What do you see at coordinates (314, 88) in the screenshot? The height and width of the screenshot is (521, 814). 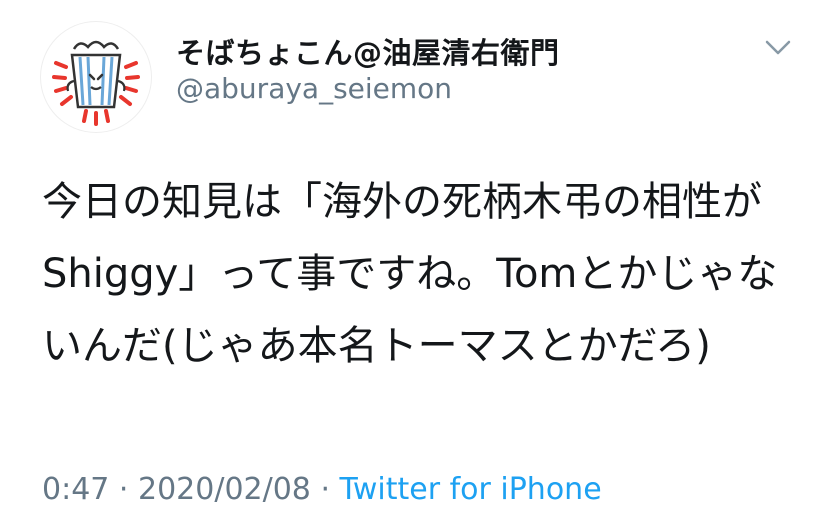 I see `user-handle: @aburaya_seiemon` at bounding box center [314, 88].